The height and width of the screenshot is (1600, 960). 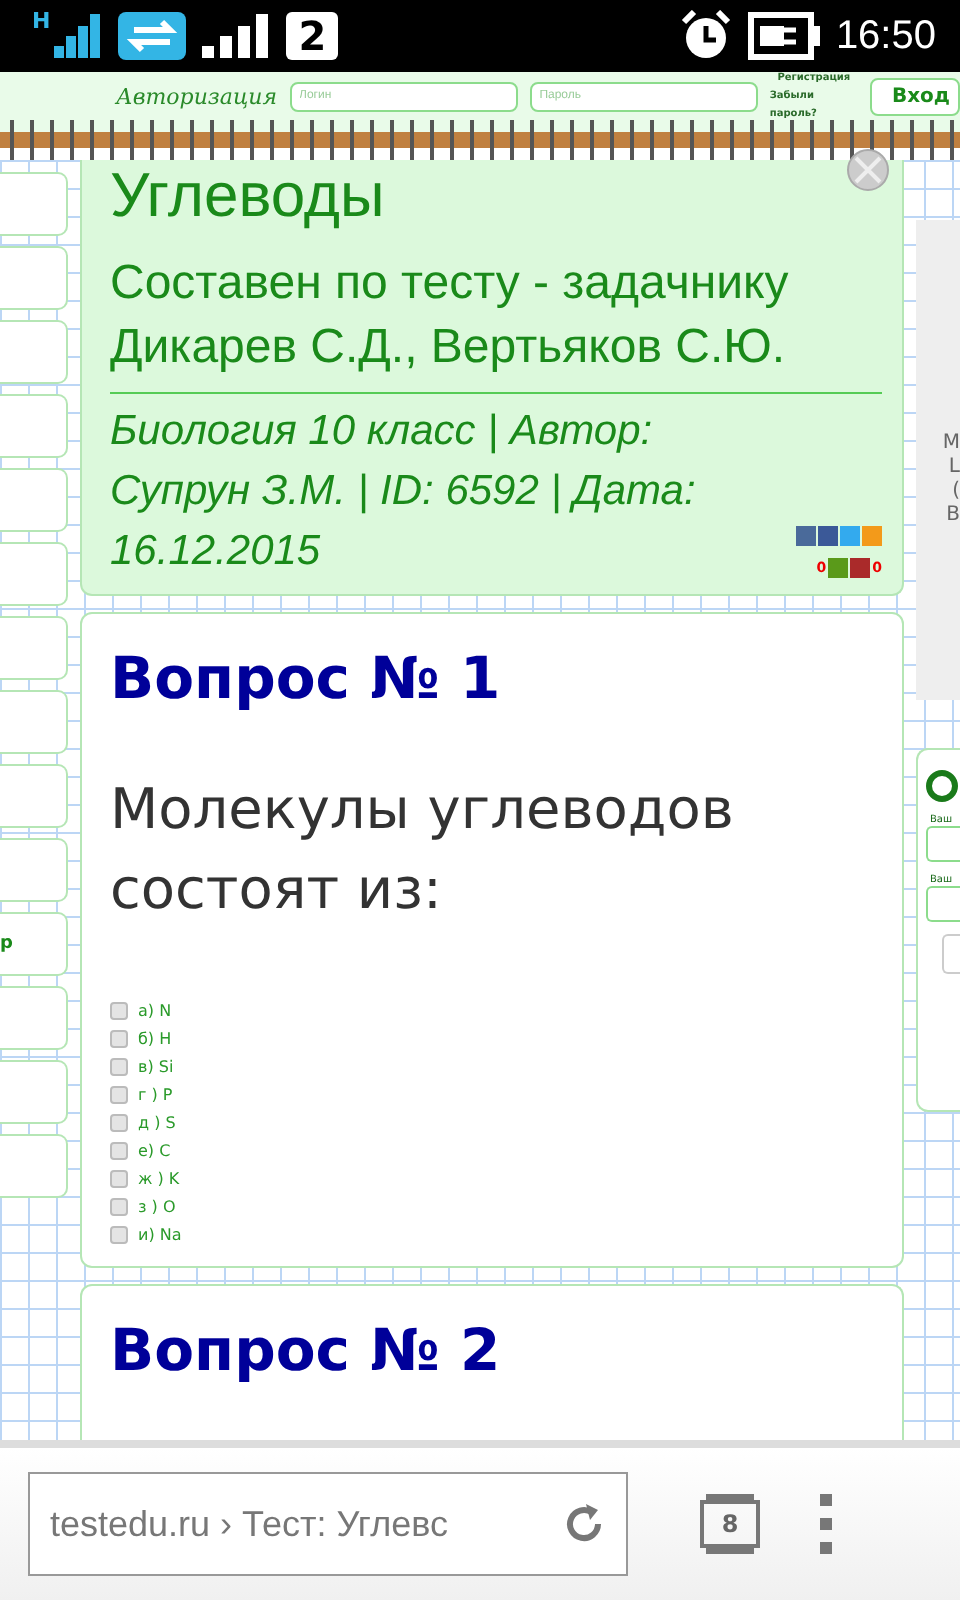 I want to click on question-text: Молекулы углеводов состоят из:, so click(x=423, y=850).